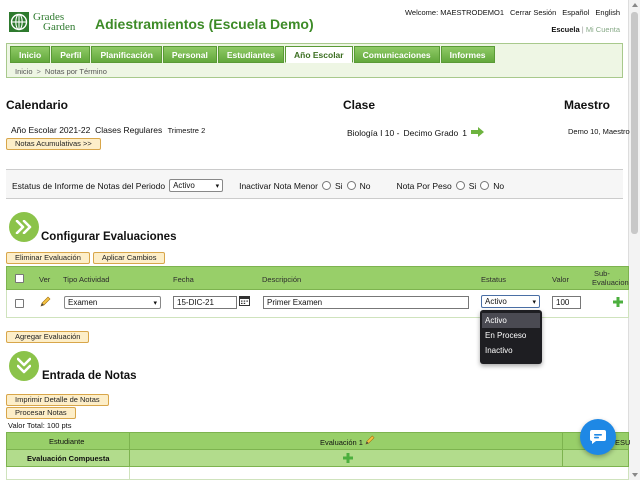  Describe the element at coordinates (467, 54) in the screenshot. I see `tab-informes: Informes` at that location.